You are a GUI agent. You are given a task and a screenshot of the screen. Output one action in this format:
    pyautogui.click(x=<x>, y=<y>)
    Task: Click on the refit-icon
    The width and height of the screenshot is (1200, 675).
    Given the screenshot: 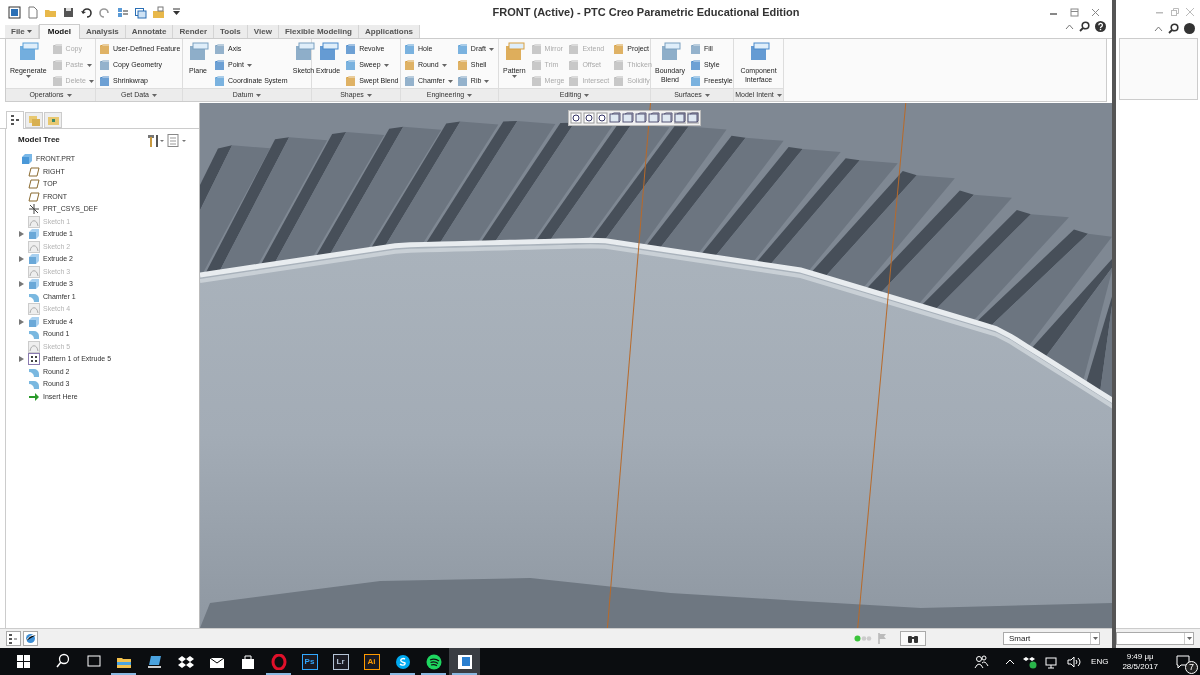 What is the action you would take?
    pyautogui.click(x=576, y=118)
    